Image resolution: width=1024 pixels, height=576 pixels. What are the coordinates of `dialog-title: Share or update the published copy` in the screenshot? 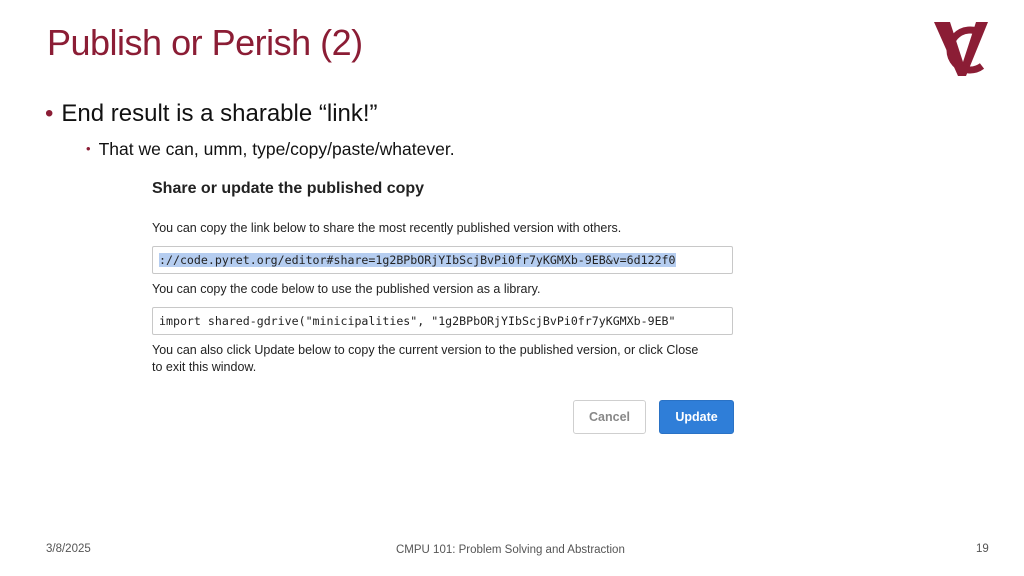 It's located at (288, 188).